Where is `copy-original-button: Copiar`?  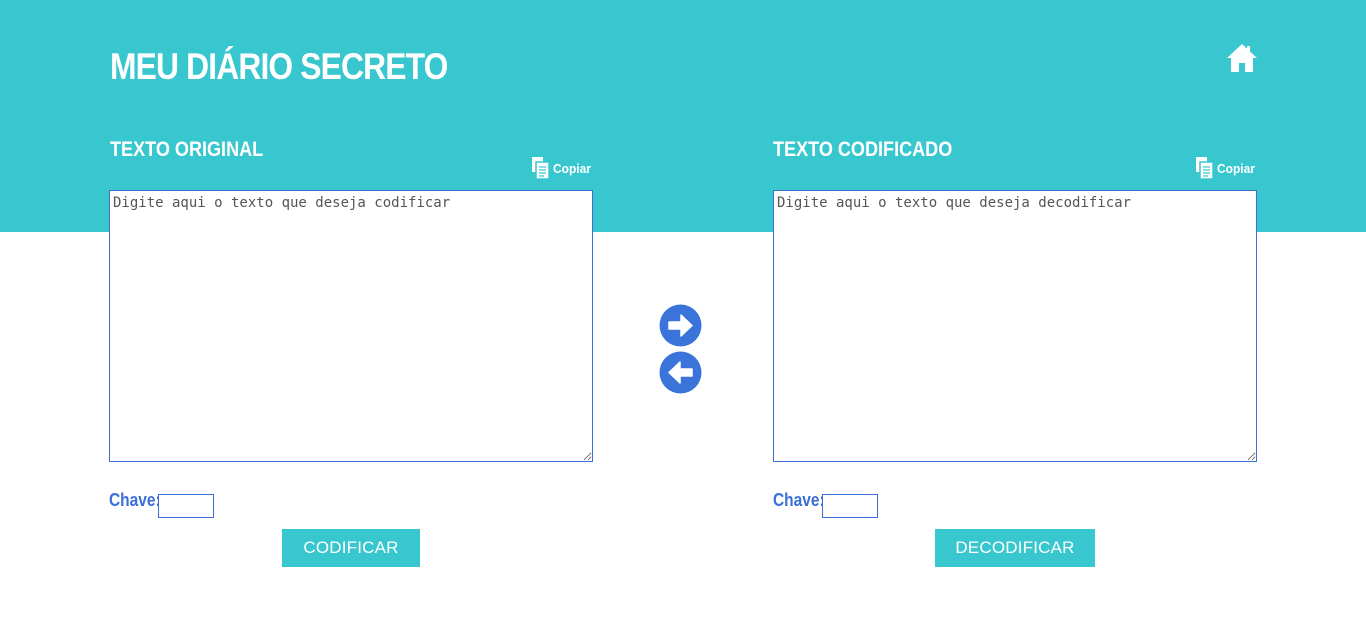 copy-original-button: Copiar is located at coordinates (562, 168).